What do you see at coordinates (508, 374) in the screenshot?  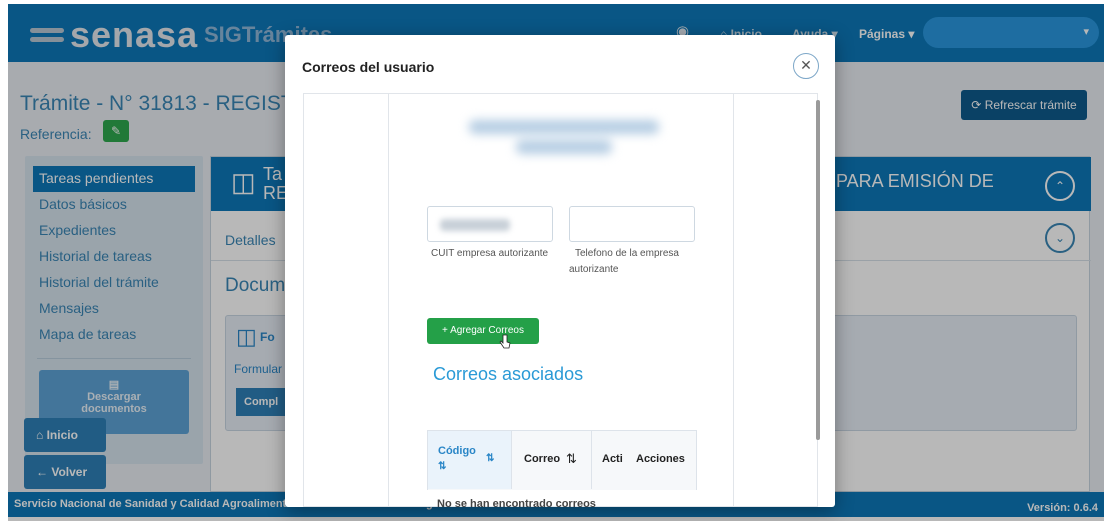 I see `correos-asociados-heading: Correos asociados` at bounding box center [508, 374].